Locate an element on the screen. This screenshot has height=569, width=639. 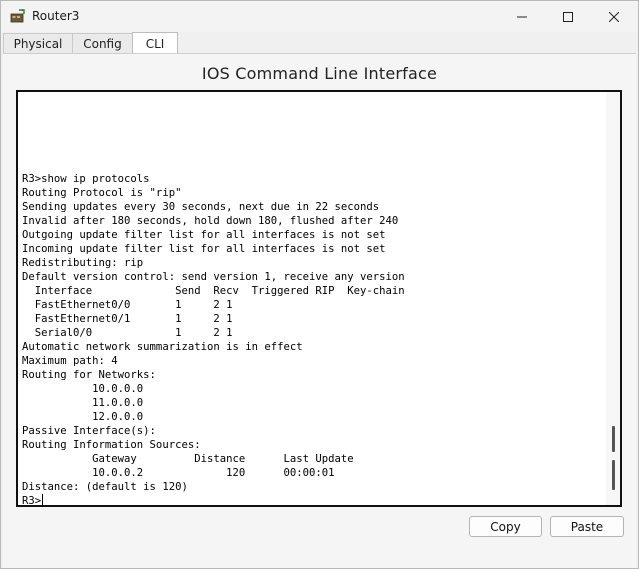
close-icon is located at coordinates (614, 16).